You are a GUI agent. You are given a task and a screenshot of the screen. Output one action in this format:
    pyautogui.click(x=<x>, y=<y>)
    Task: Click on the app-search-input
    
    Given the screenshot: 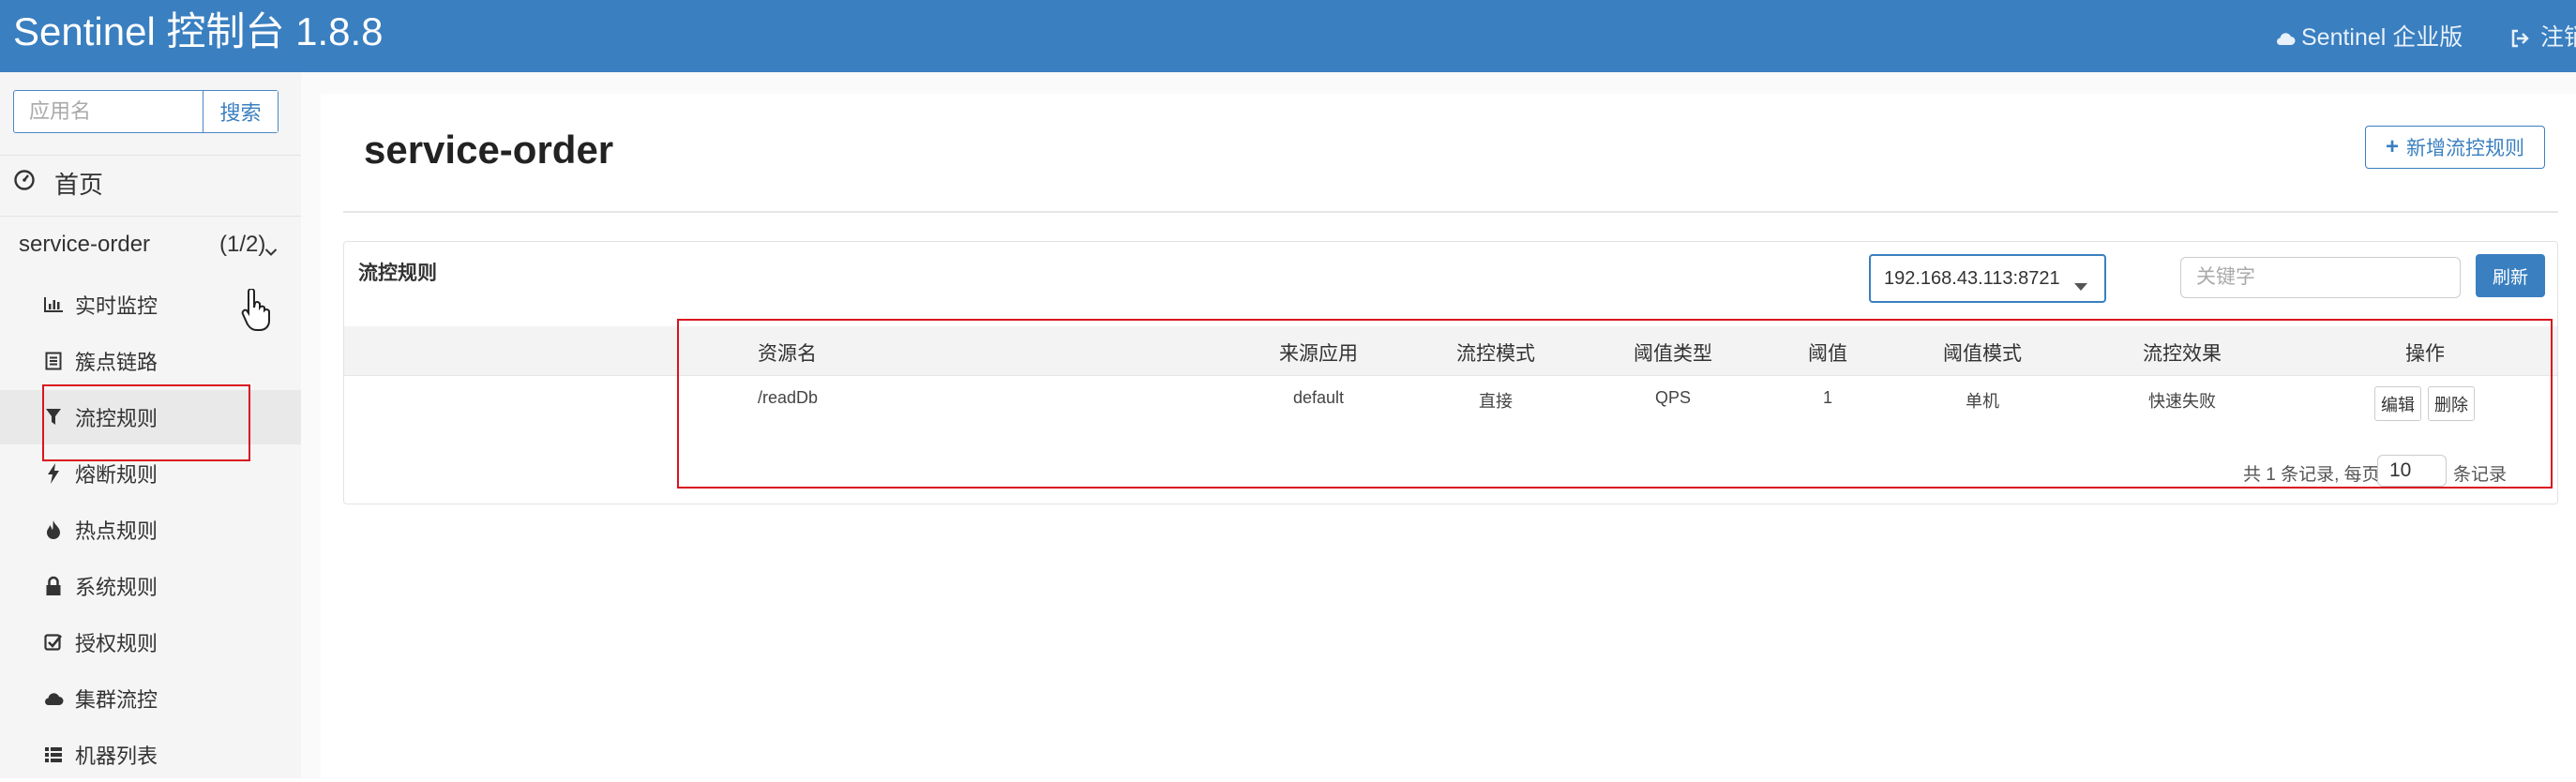 What is the action you would take?
    pyautogui.click(x=108, y=112)
    